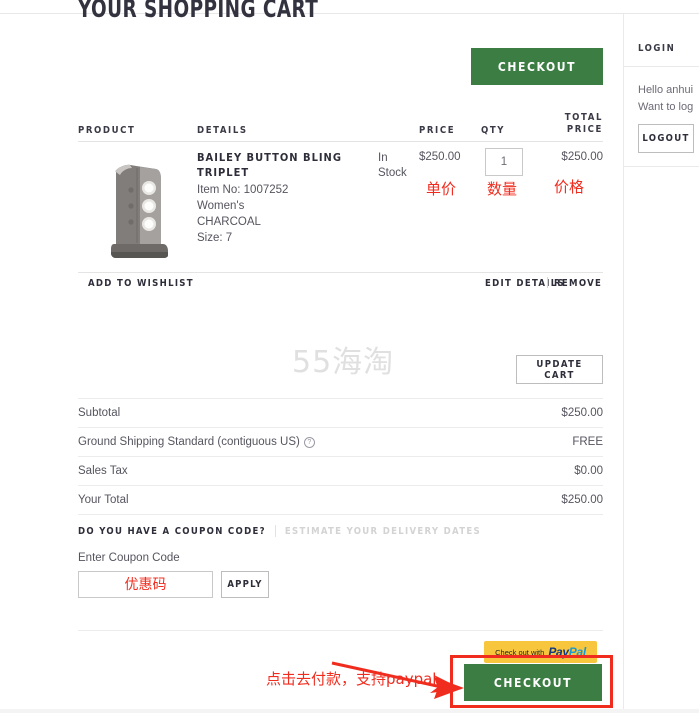 The width and height of the screenshot is (699, 713). What do you see at coordinates (525, 283) in the screenshot?
I see `edit-details-link: EDIT DETAILS` at bounding box center [525, 283].